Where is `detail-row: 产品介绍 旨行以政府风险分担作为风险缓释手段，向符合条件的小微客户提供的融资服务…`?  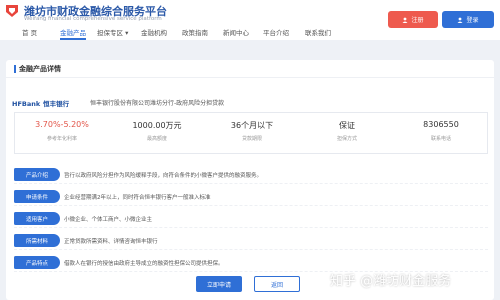 detail-row: 产品介绍 旨行以政府风险分担作为风险缓释手段，向符合条件的小微客户提供的融资服务… is located at coordinates (251, 174).